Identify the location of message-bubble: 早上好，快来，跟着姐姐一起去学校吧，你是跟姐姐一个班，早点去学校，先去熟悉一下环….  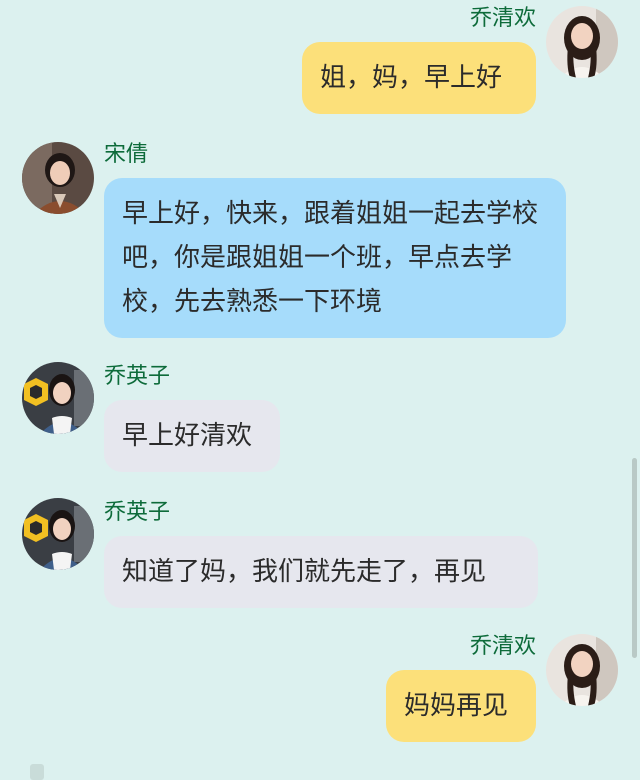
(335, 258).